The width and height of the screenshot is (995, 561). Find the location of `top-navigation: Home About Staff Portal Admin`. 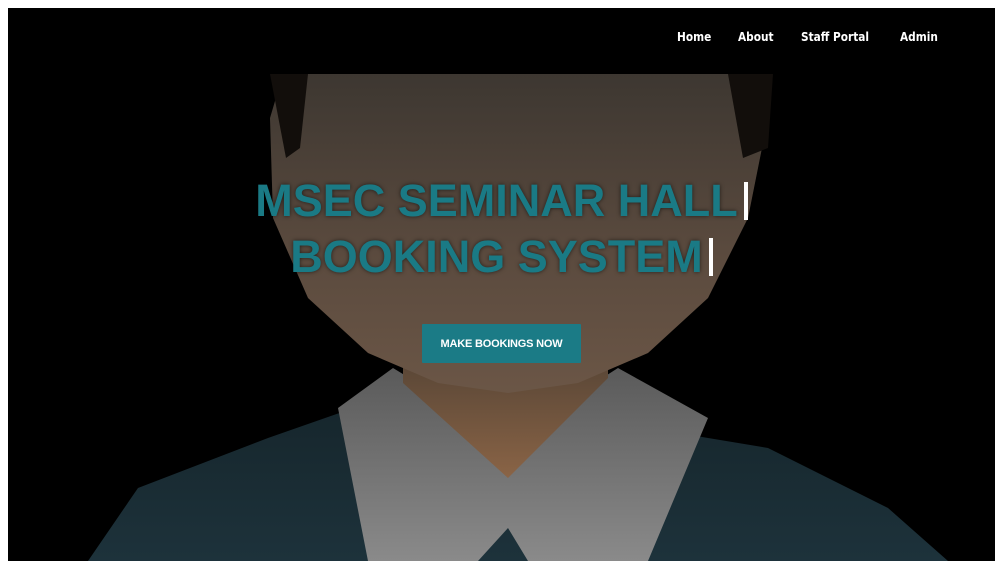

top-navigation: Home About Staff Portal Admin is located at coordinates (501, 39).